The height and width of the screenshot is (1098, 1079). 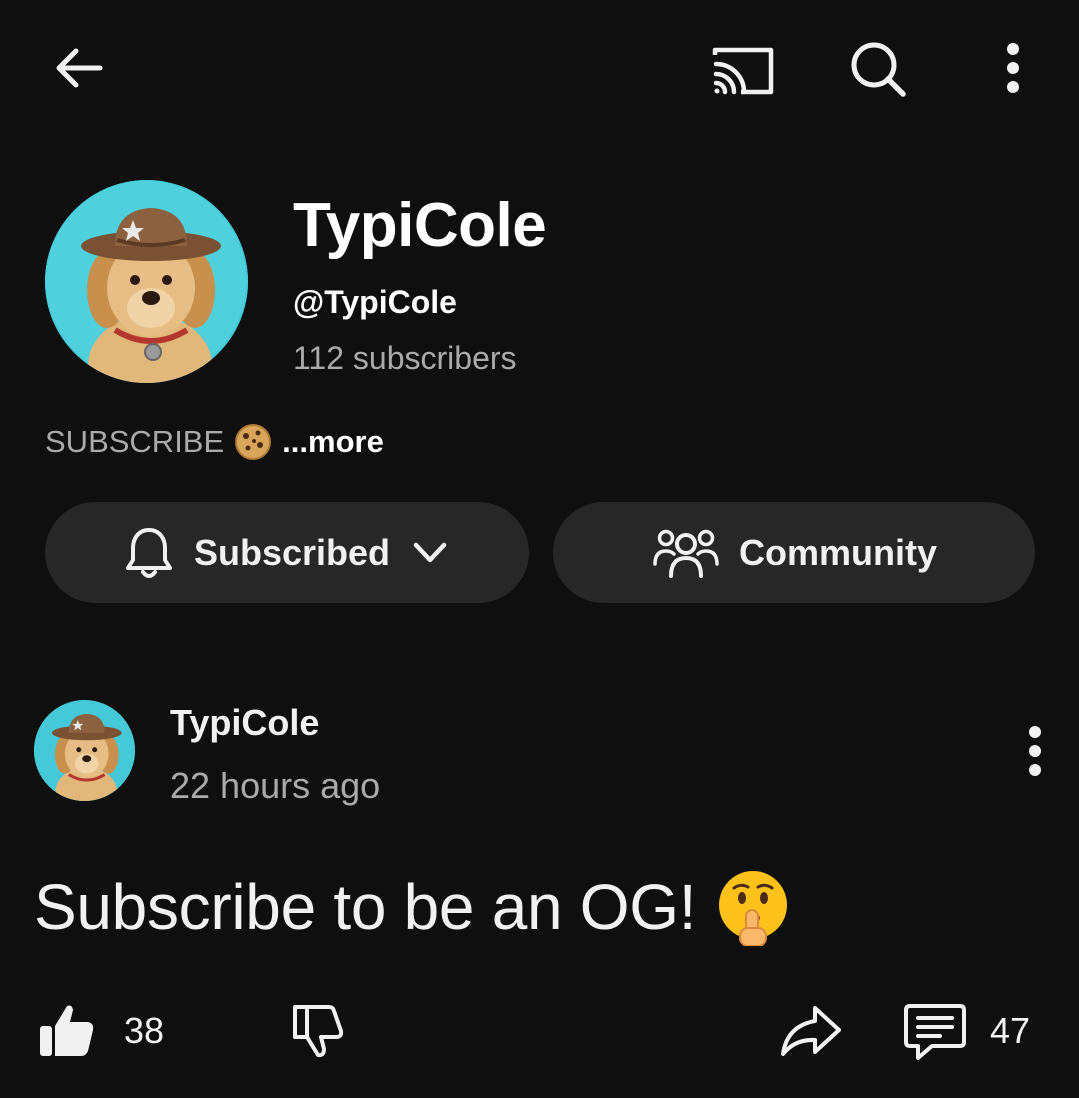 What do you see at coordinates (244, 723) in the screenshot?
I see `post-author-name: TypiCole` at bounding box center [244, 723].